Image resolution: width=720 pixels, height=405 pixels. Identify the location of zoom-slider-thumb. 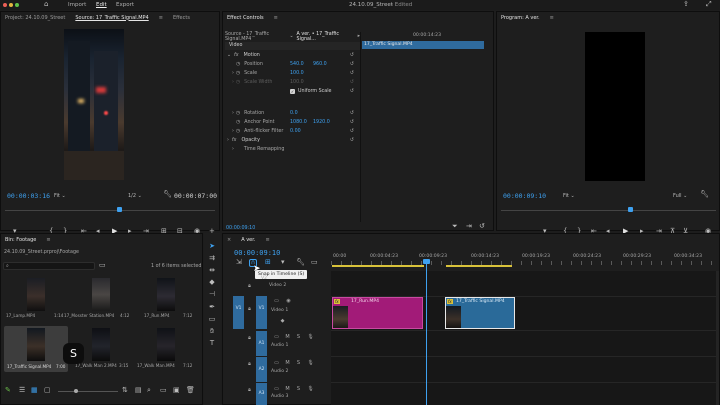
(76, 391).